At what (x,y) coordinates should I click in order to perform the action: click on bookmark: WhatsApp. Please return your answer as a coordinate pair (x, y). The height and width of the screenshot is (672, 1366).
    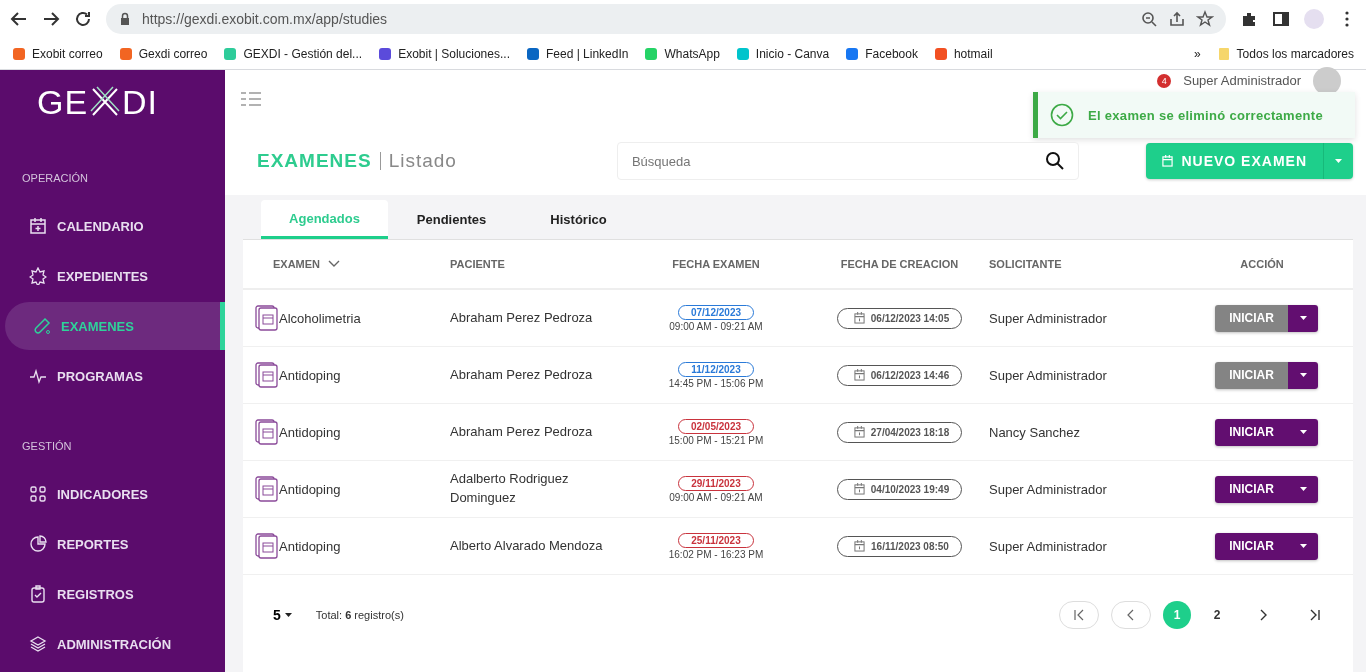
    Looking at the image, I should click on (682, 53).